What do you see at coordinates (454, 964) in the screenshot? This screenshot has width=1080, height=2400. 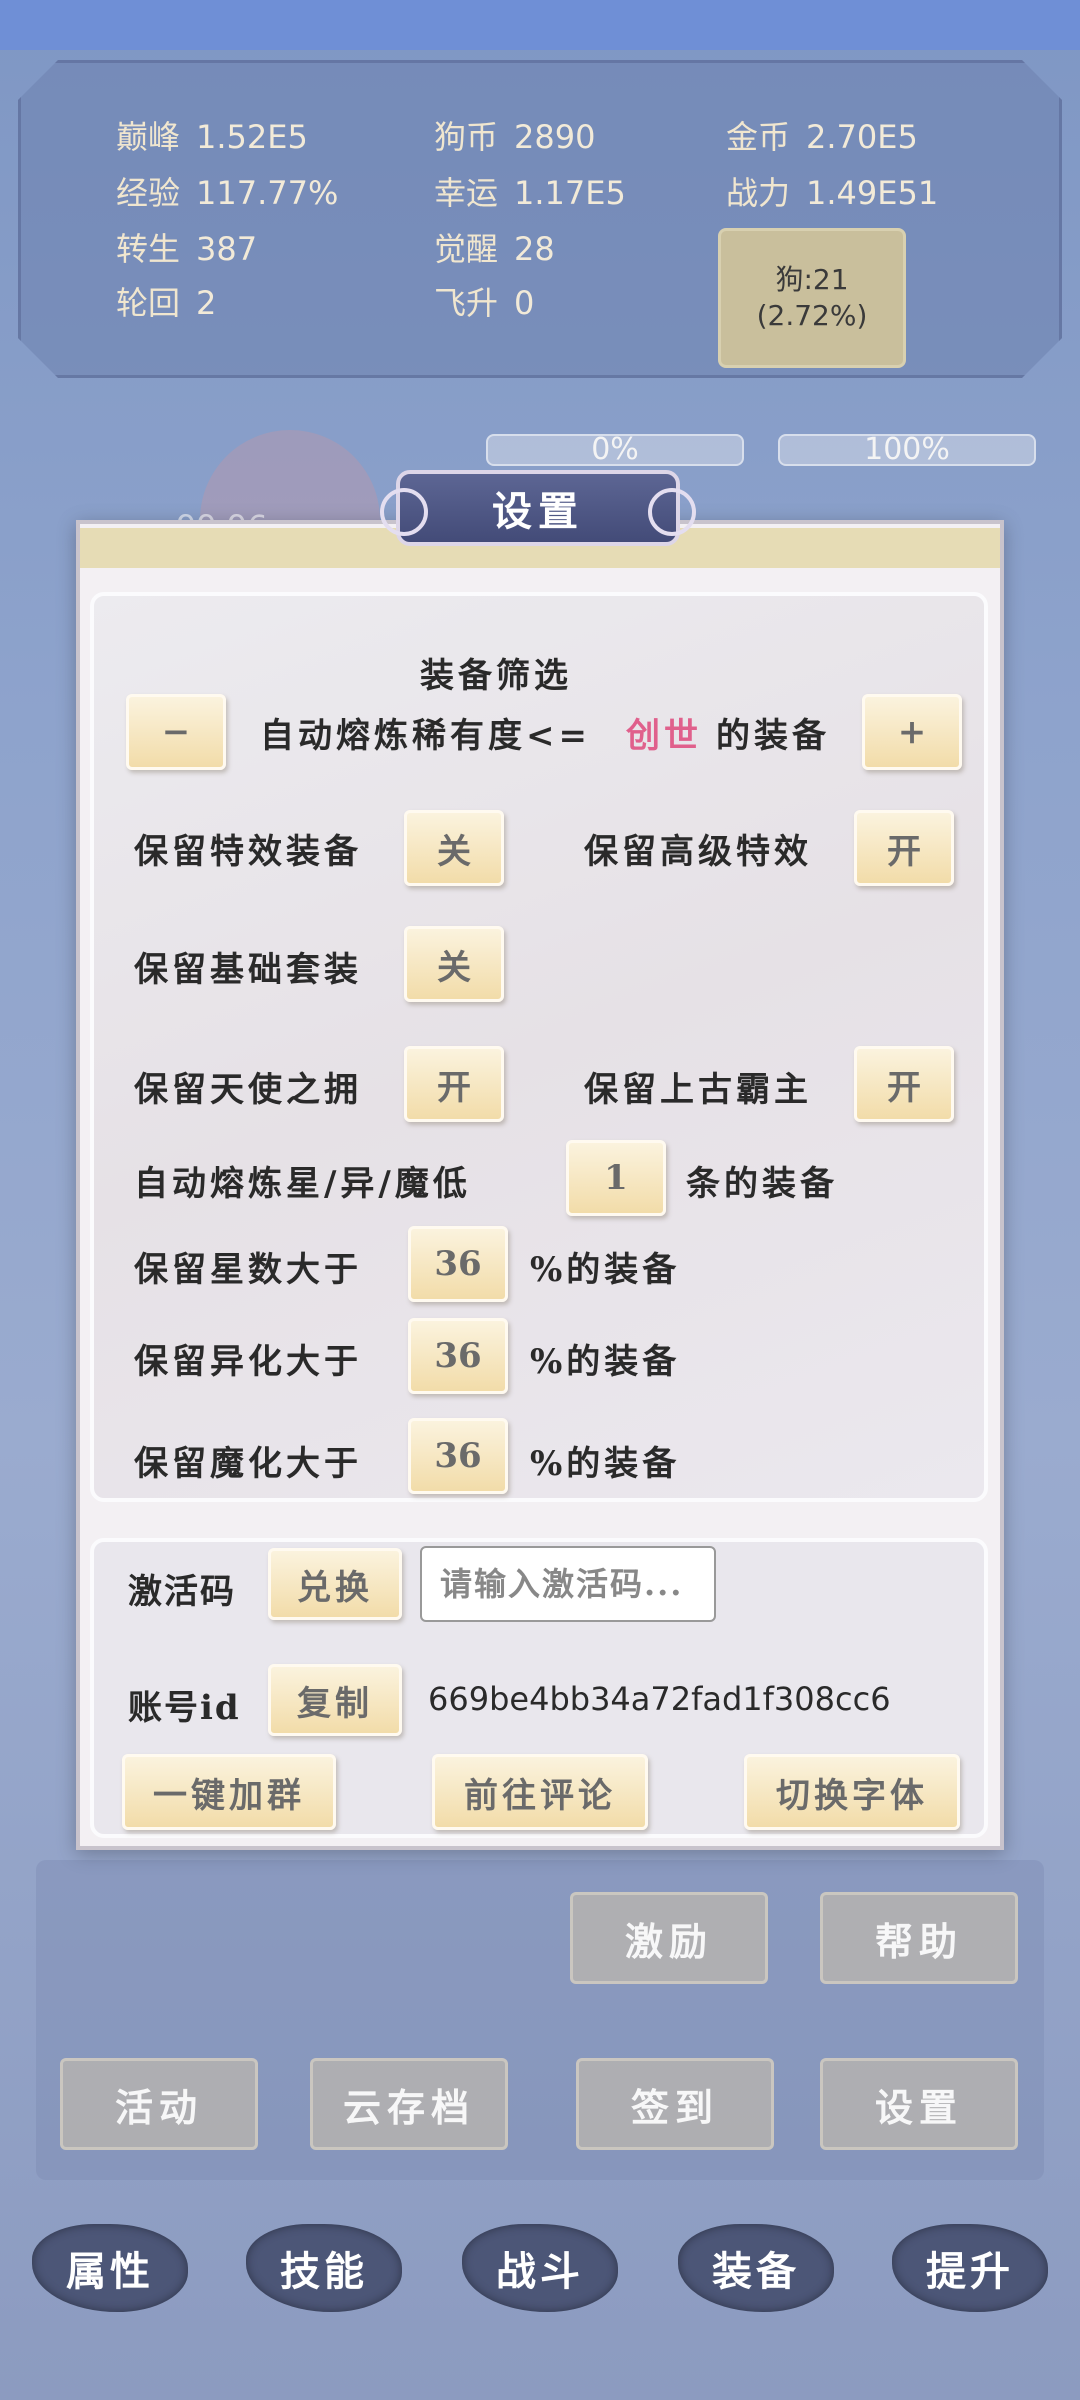 I see `keep-basic-set-toggle: 关` at bounding box center [454, 964].